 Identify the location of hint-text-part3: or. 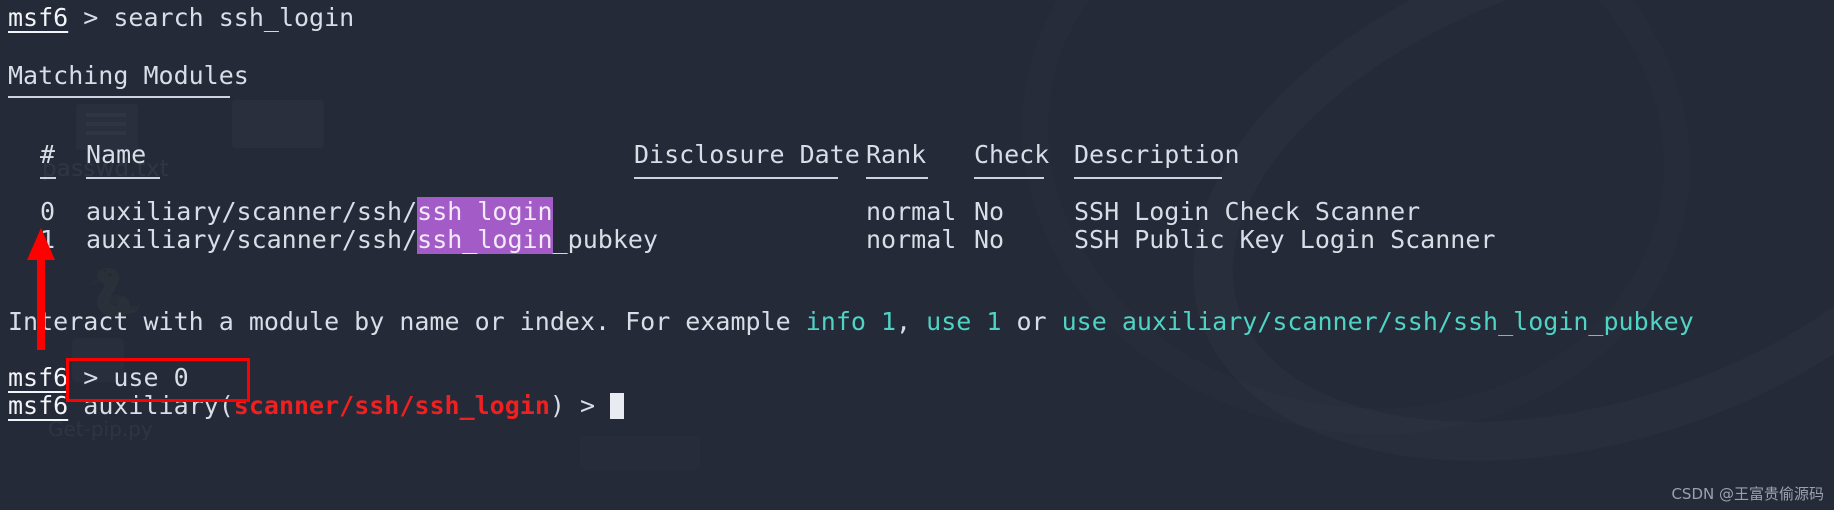
(1031, 321).